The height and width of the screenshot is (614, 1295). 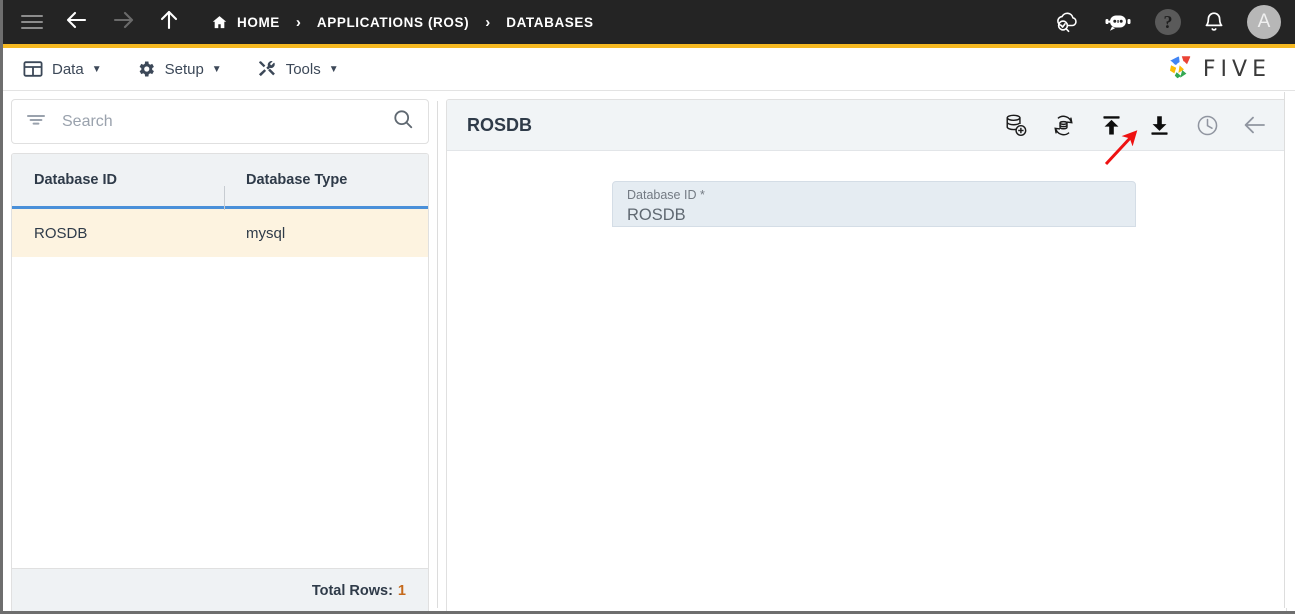 I want to click on bell-icon, so click(x=1214, y=22).